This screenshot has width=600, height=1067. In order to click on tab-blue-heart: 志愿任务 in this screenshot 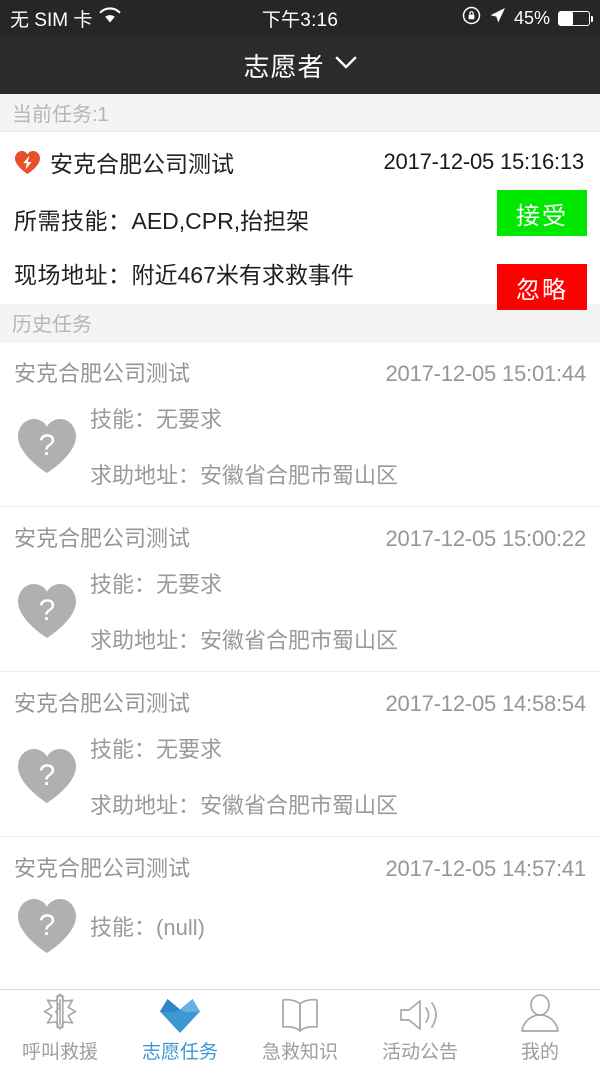, I will do `click(180, 1028)`.